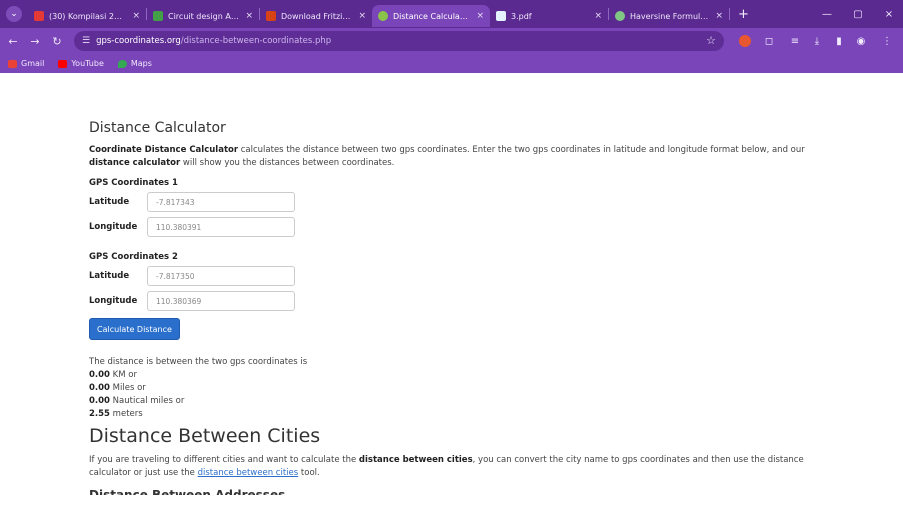 This screenshot has height=516, width=903. Describe the element at coordinates (221, 276) in the screenshot. I see `latitude-2-input` at that location.